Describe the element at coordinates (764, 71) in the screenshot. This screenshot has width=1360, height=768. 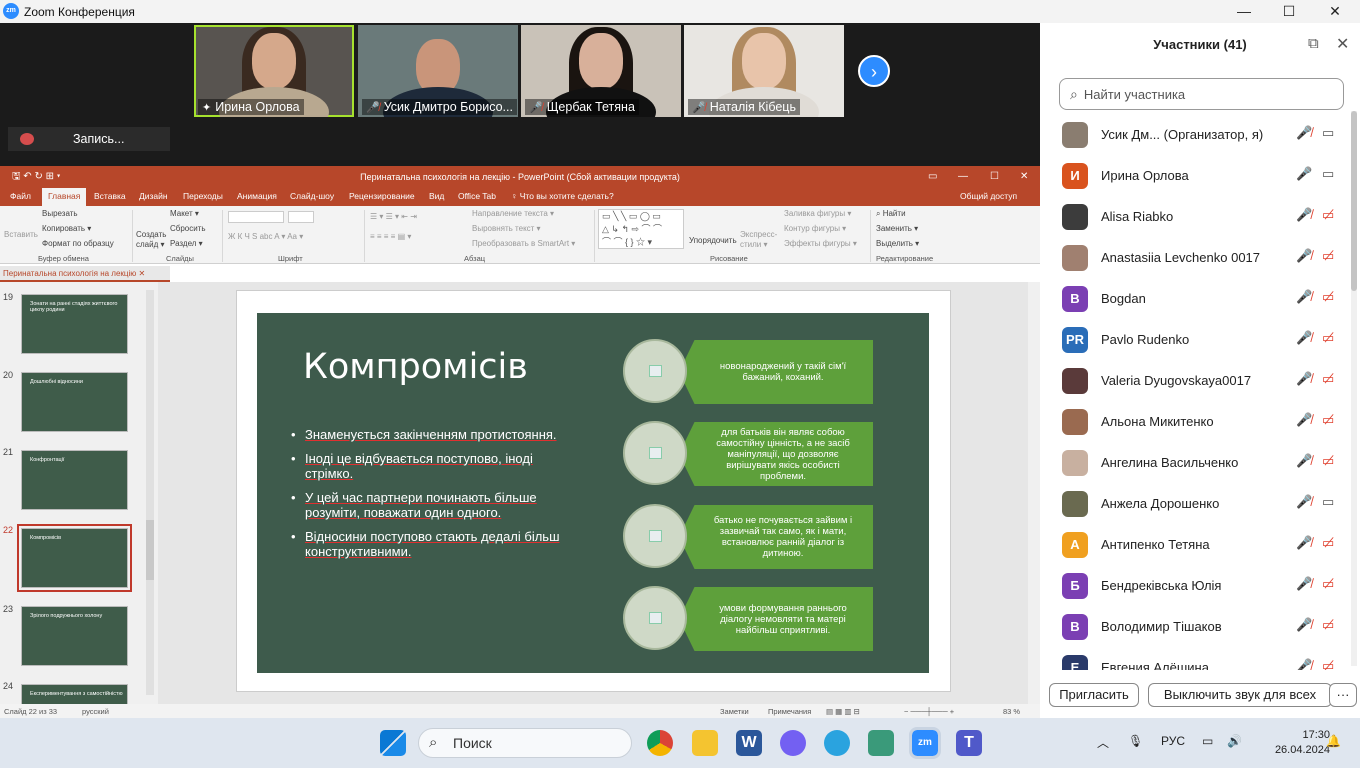
I see `video-tile: 🎤̸ Наталія Кібець` at that location.